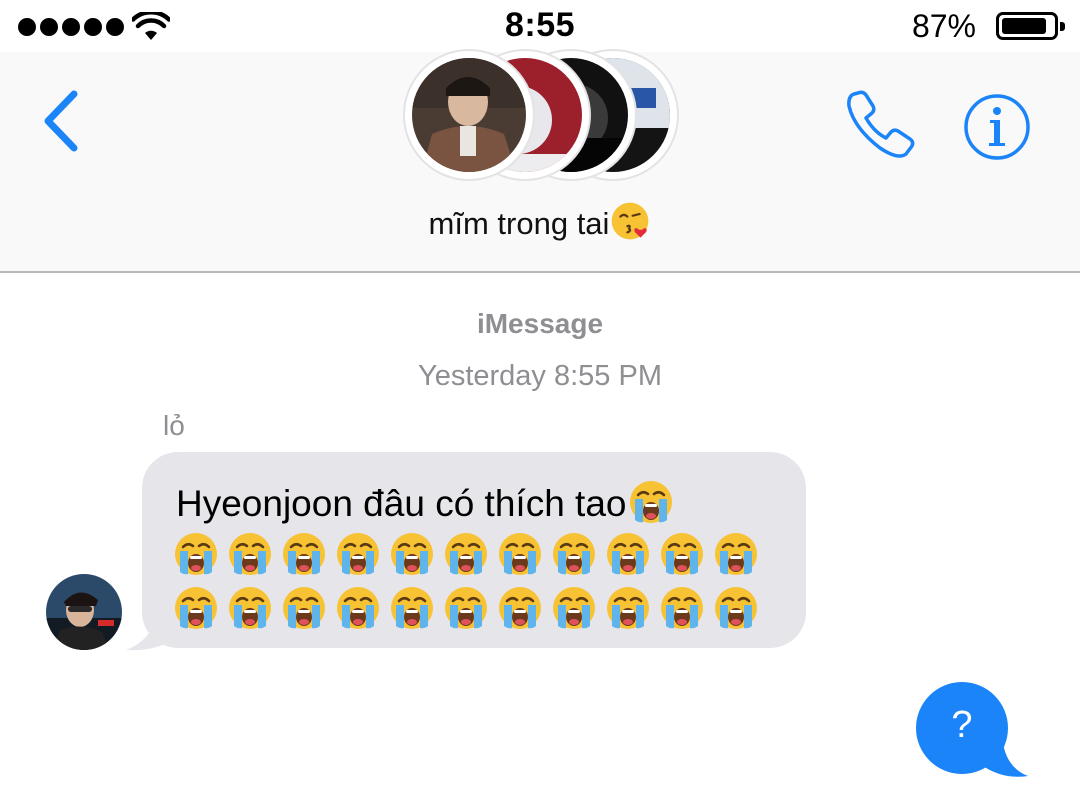 The width and height of the screenshot is (1080, 786). I want to click on message-text-content: Hyeonjoon đâu có thích tao, so click(401, 503).